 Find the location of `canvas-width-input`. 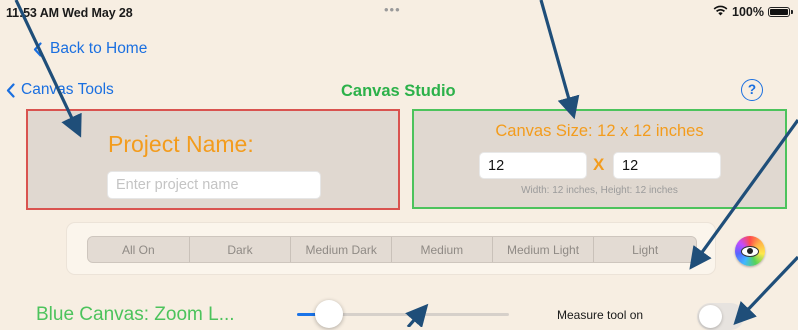

canvas-width-input is located at coordinates (533, 165).